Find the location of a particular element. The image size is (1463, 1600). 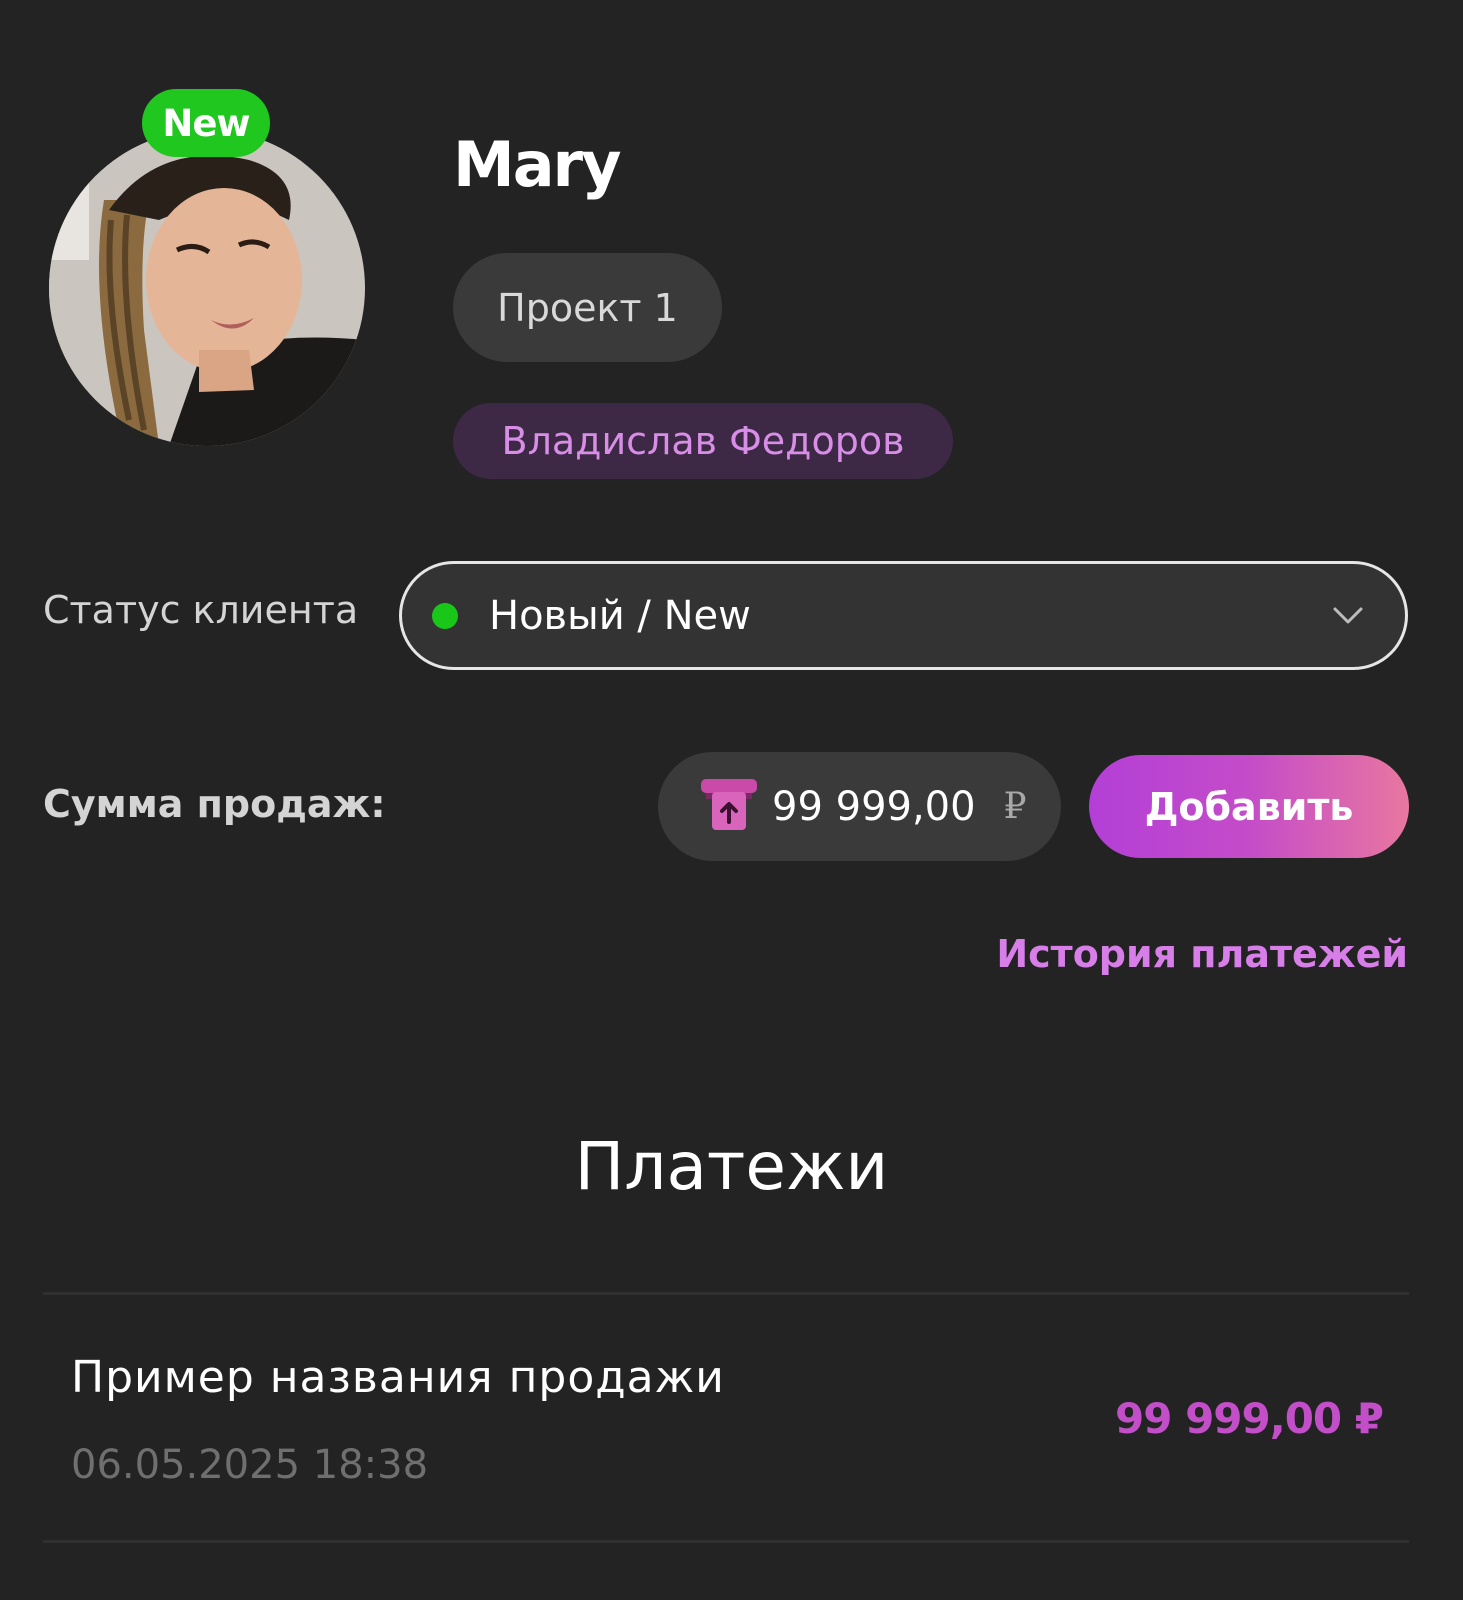

chevron-down-icon is located at coordinates (1348, 617).